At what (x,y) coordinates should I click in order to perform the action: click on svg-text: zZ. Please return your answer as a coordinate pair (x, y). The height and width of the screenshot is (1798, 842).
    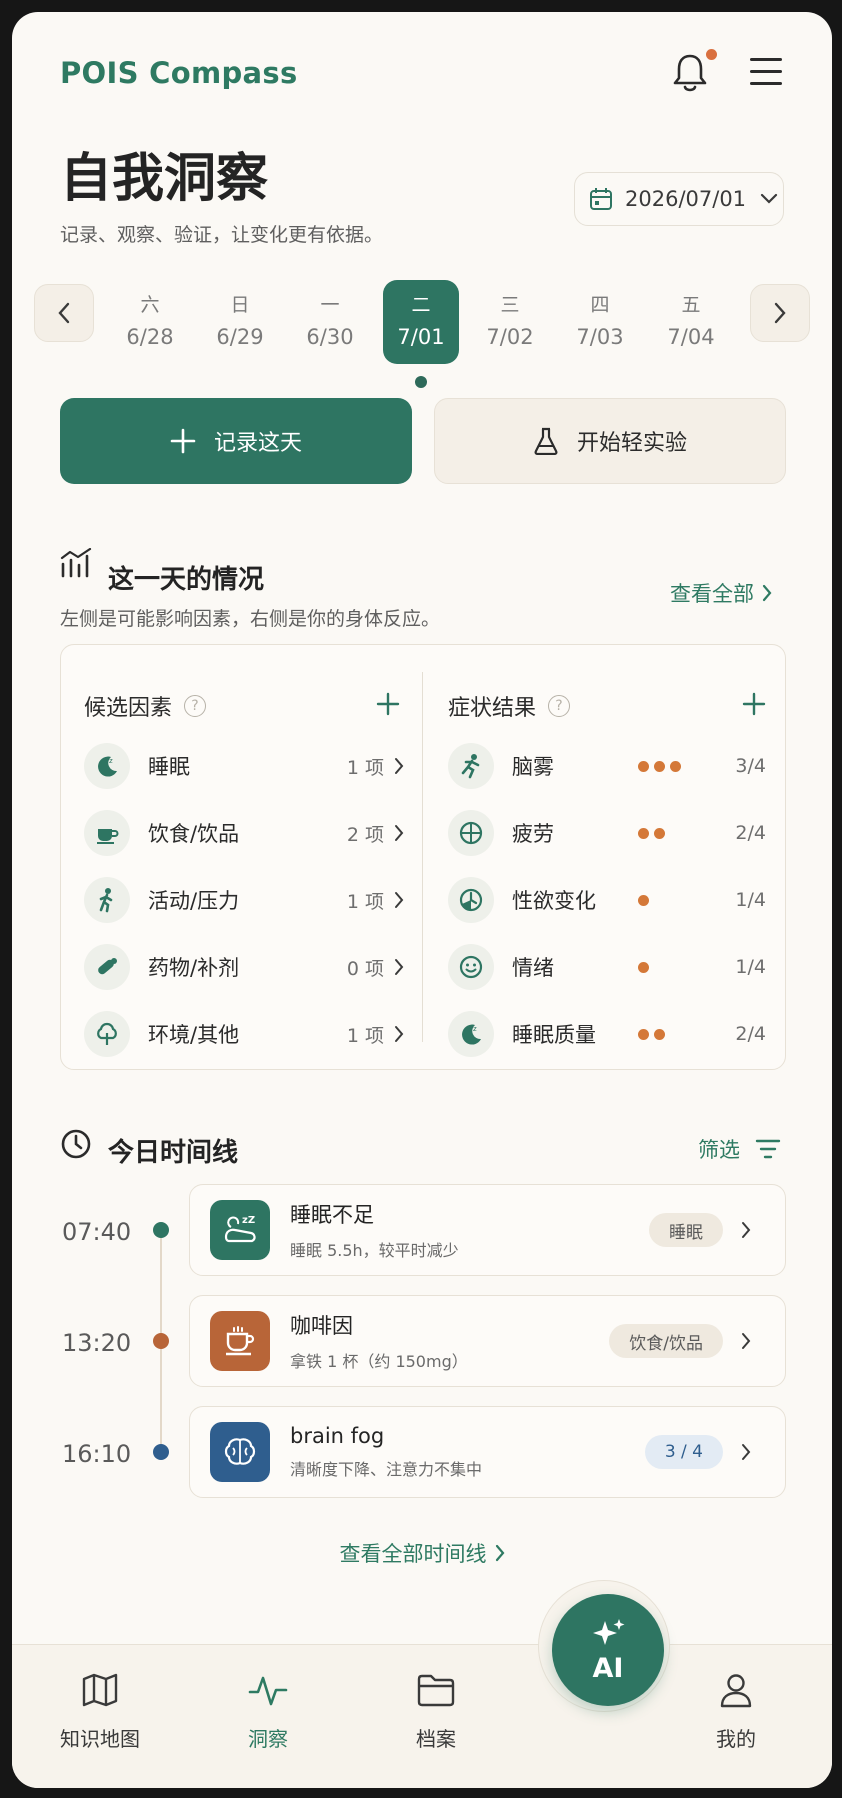
    Looking at the image, I should click on (248, 1220).